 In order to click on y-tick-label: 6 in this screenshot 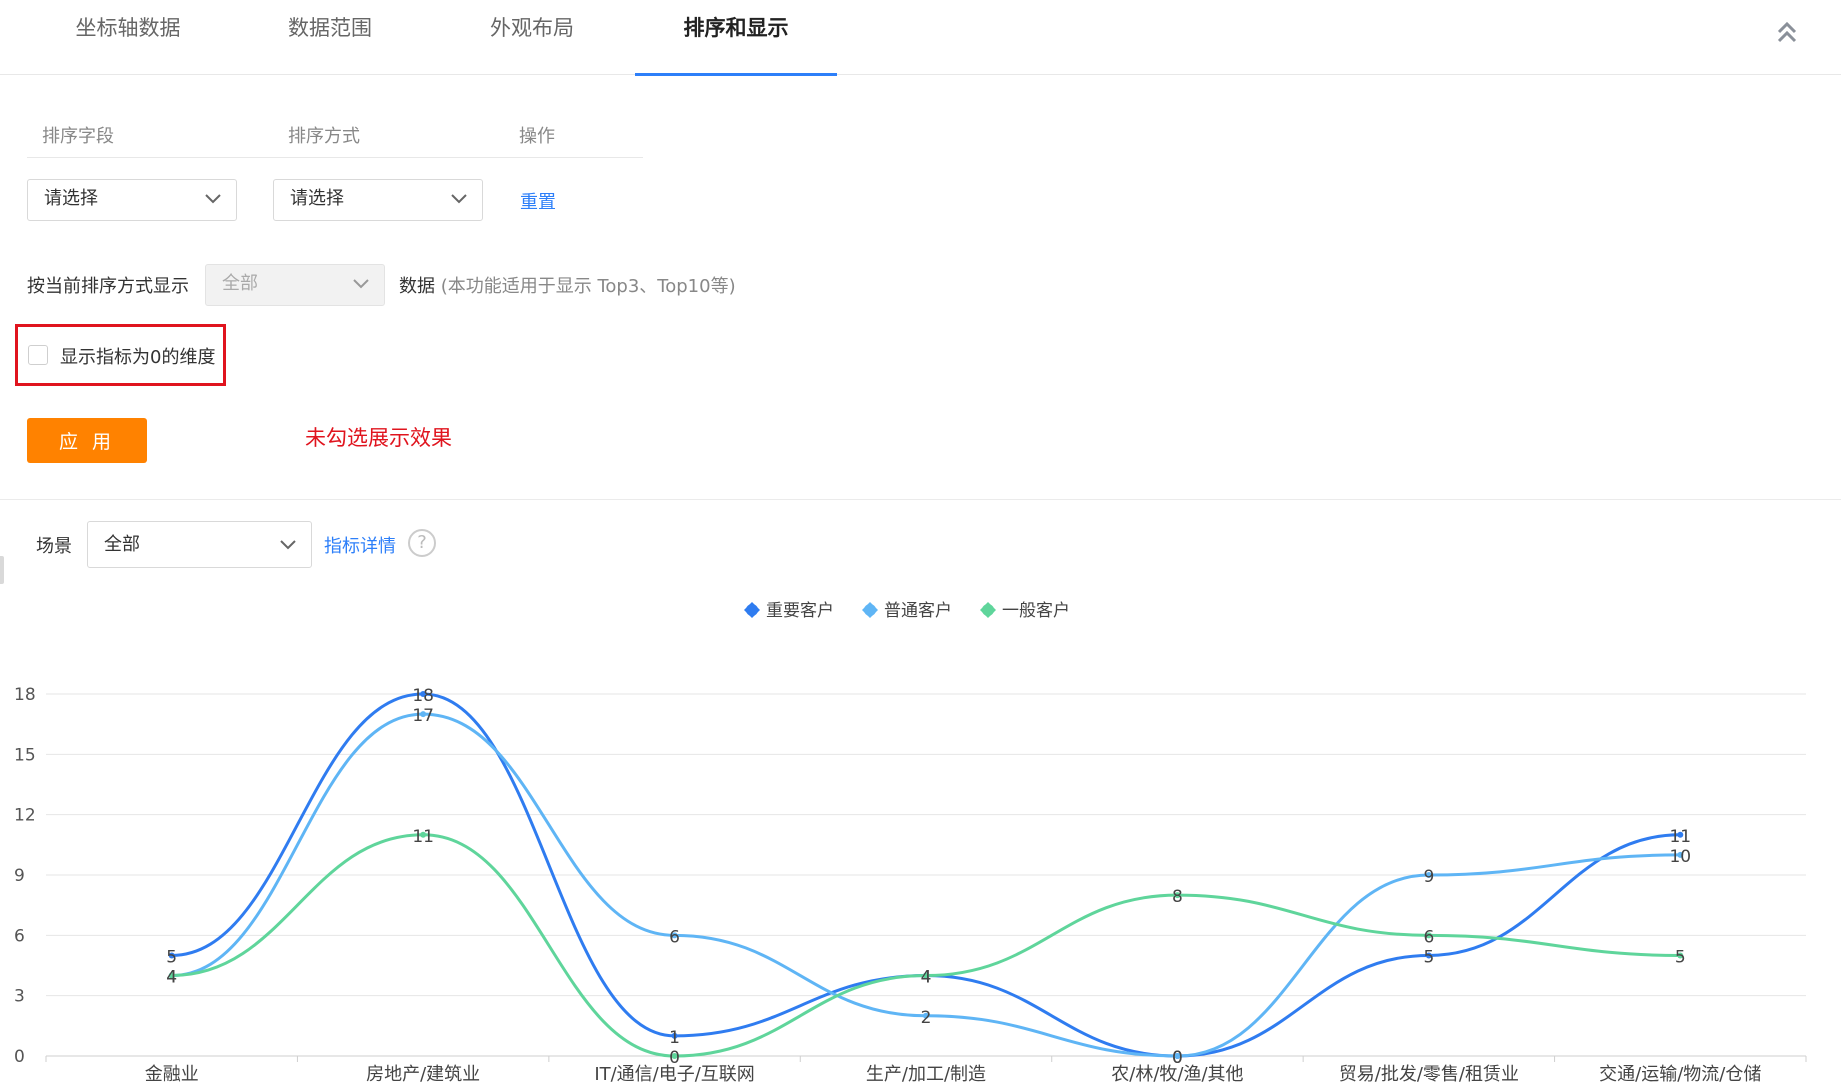, I will do `click(19, 936)`.